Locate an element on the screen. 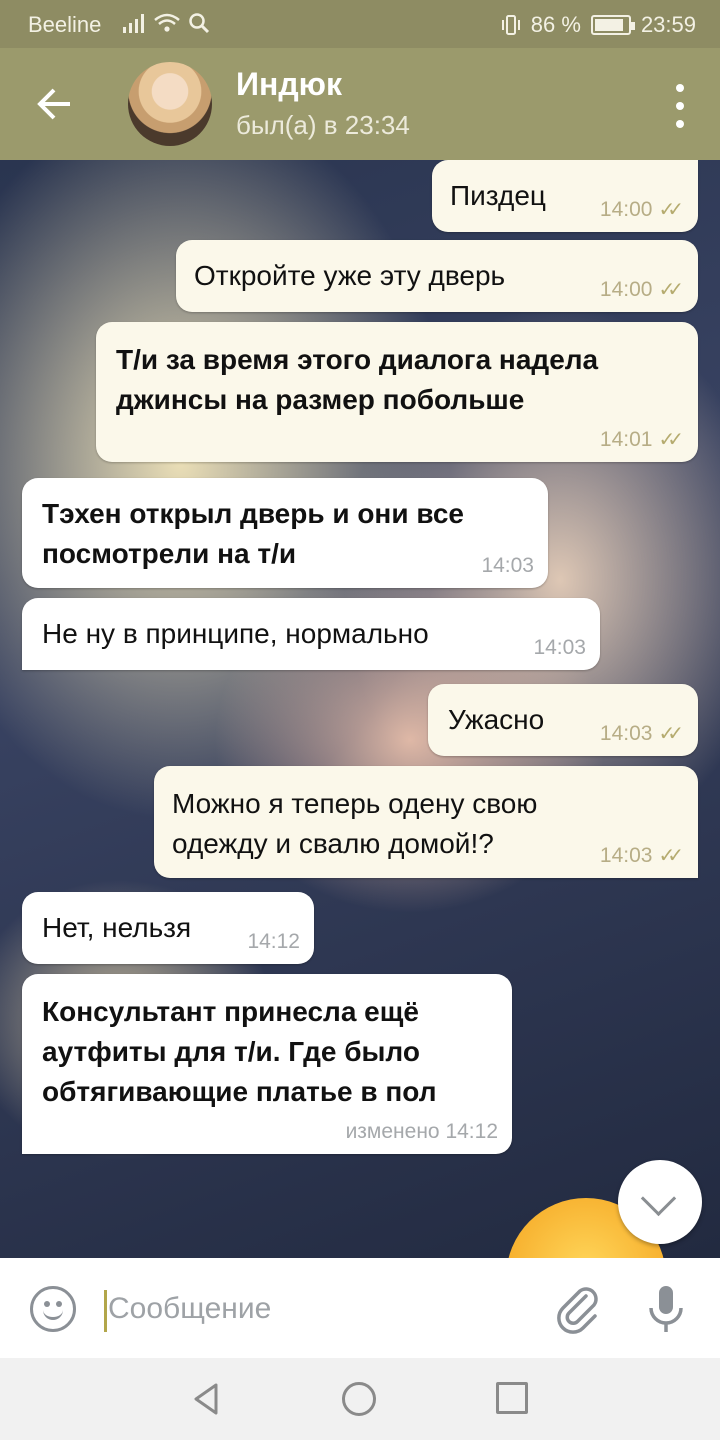  signal-wifi-search-icons is located at coordinates (166, 23).